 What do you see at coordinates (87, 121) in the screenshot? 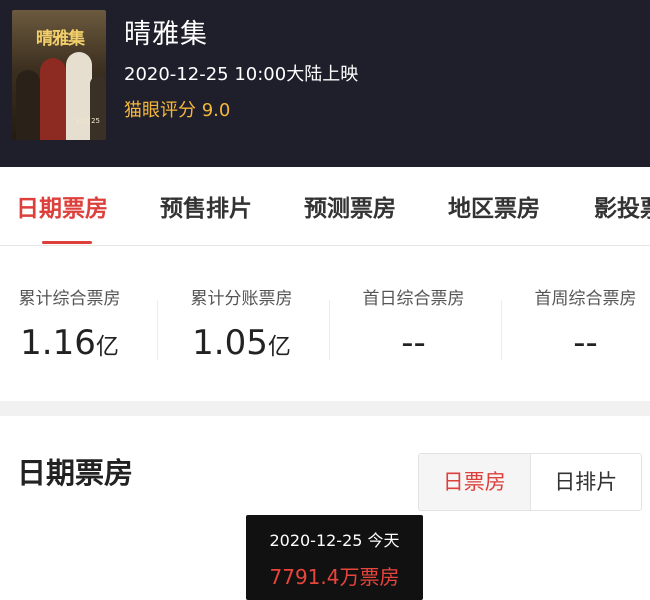
I see `poster-date-text: 12月25` at bounding box center [87, 121].